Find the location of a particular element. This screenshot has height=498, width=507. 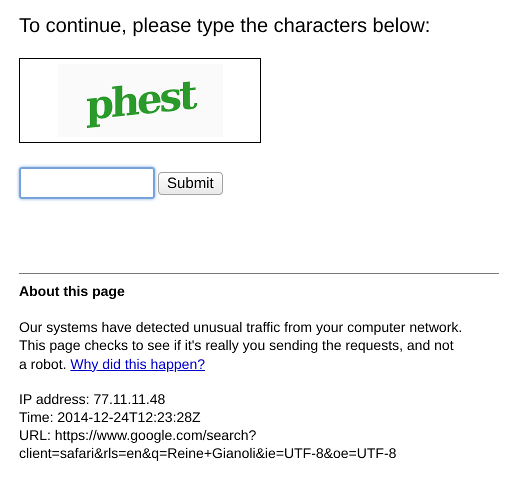

submit-button: Submit is located at coordinates (190, 183).